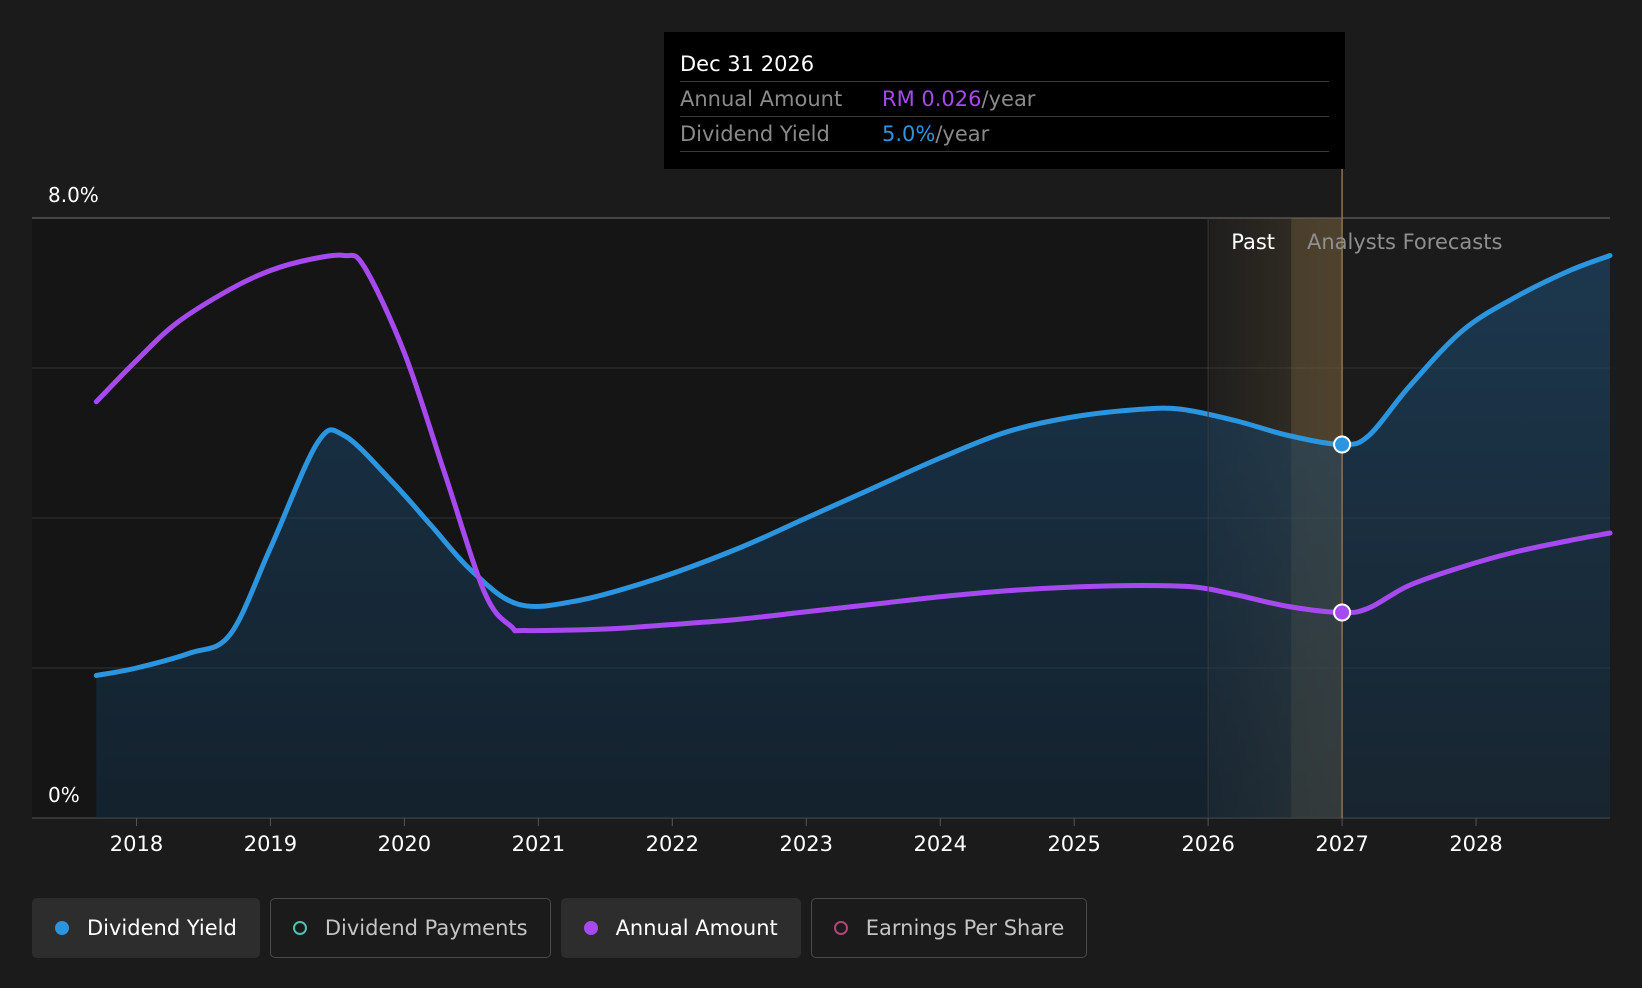 This screenshot has width=1642, height=988. Describe the element at coordinates (1004, 57) in the screenshot. I see `tooltip-date: Dec 31 2026` at that location.